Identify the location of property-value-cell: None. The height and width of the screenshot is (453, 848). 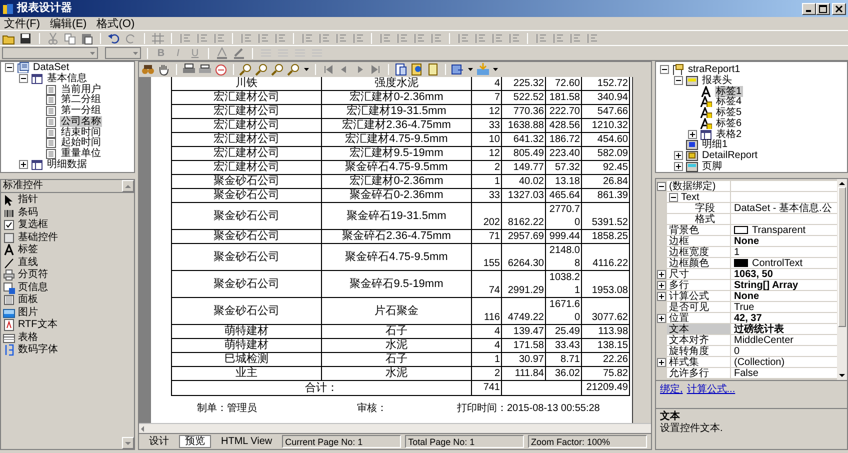
(784, 241).